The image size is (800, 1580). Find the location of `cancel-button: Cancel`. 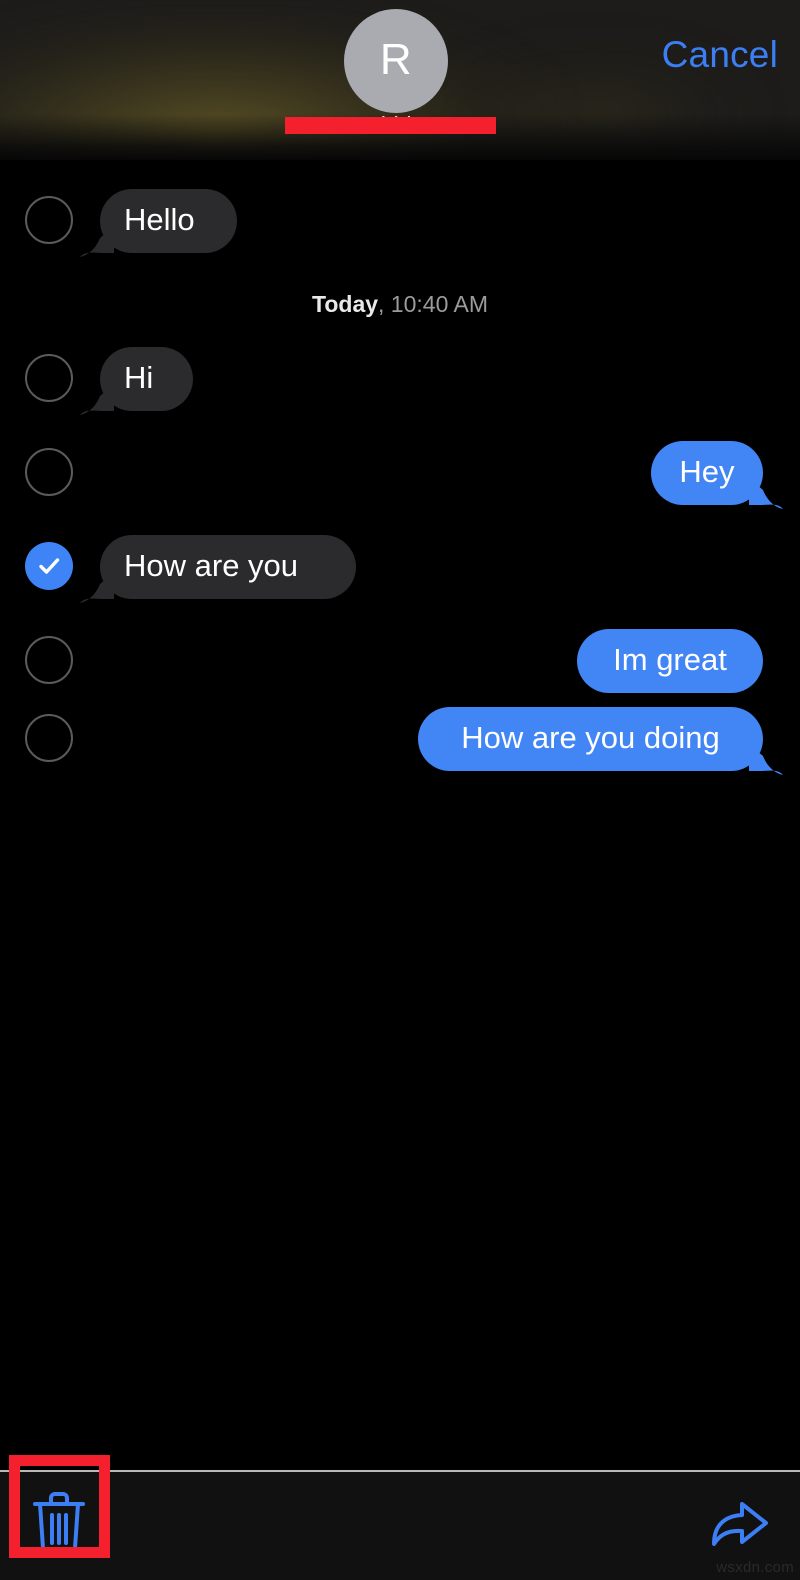

cancel-button: Cancel is located at coordinates (720, 55).